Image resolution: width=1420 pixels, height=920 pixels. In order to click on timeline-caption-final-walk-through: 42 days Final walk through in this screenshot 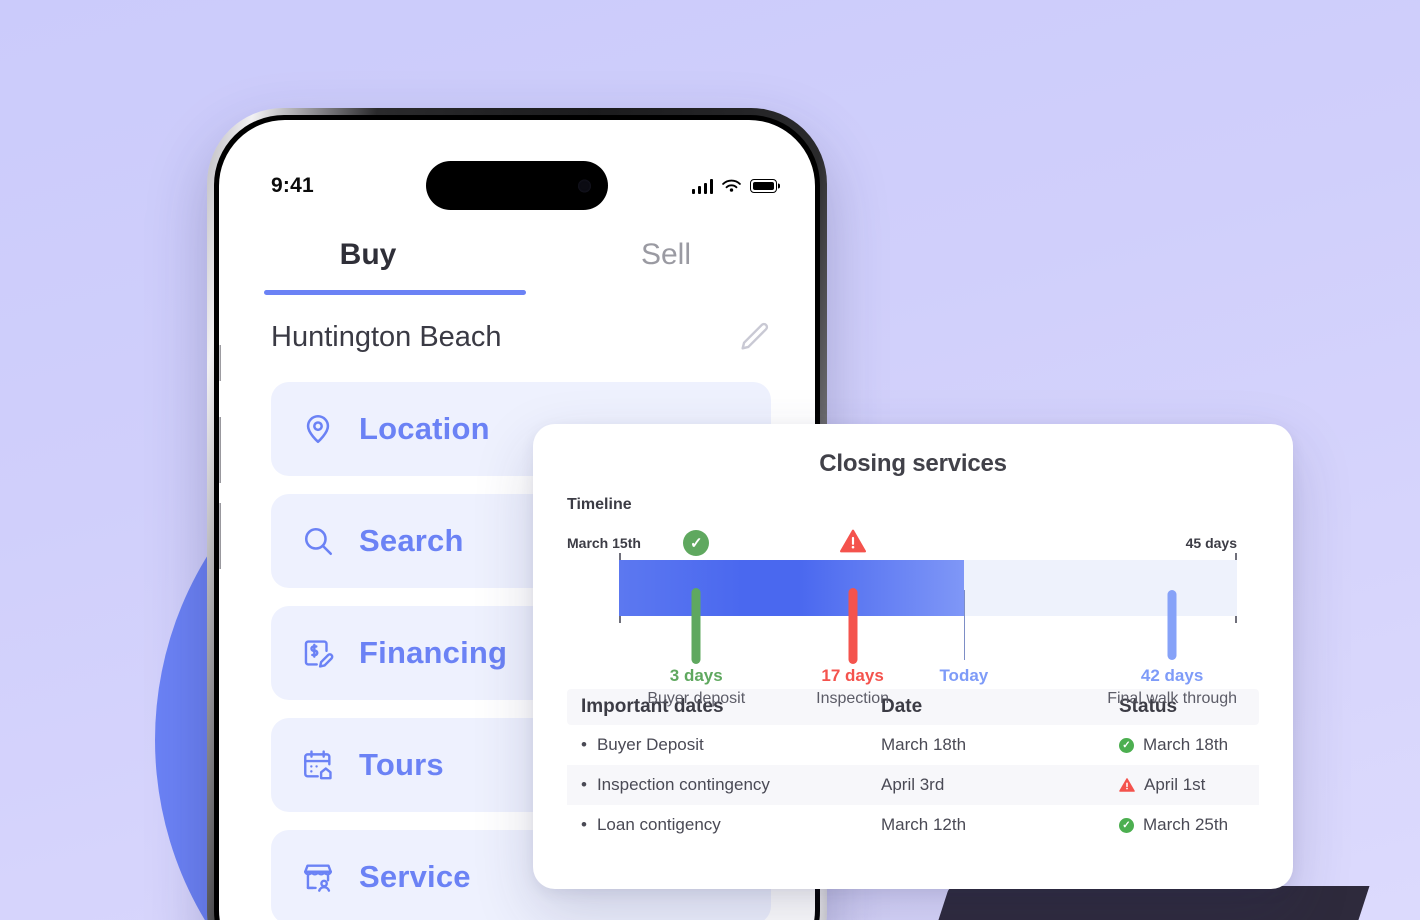, I will do `click(1172, 687)`.